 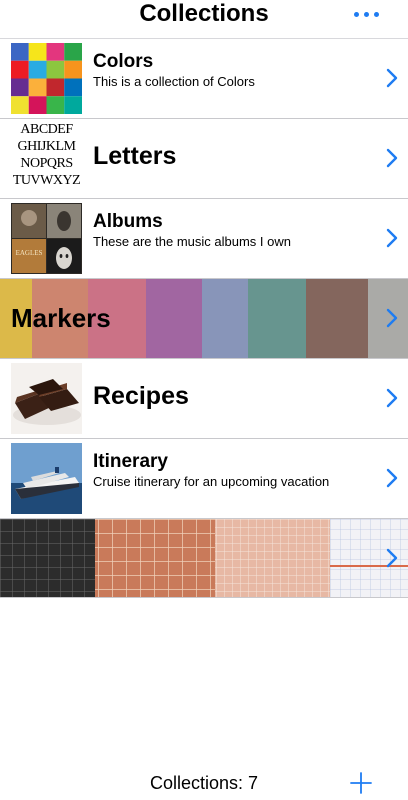 I want to click on collection-title: Albums, so click(x=128, y=221).